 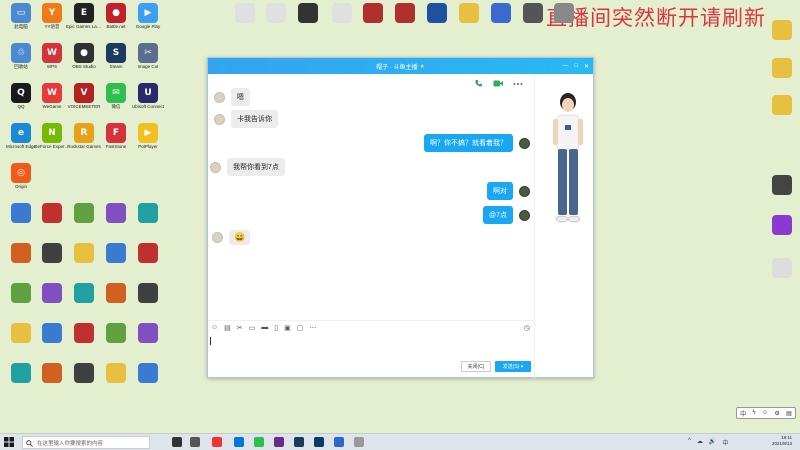 What do you see at coordinates (84, 16) in the screenshot?
I see `desktop-icon: EEpic Games Launcher` at bounding box center [84, 16].